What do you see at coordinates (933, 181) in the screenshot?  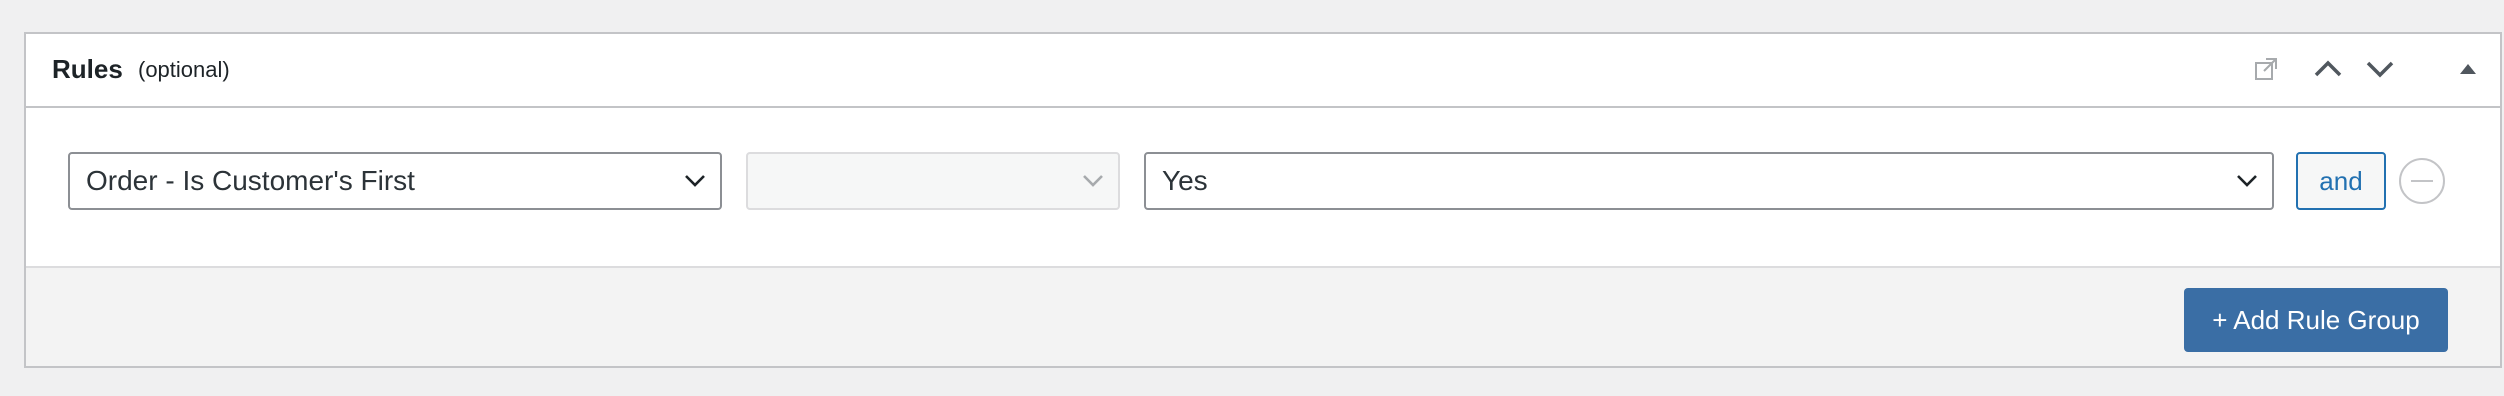 I see `rule-operator-select` at bounding box center [933, 181].